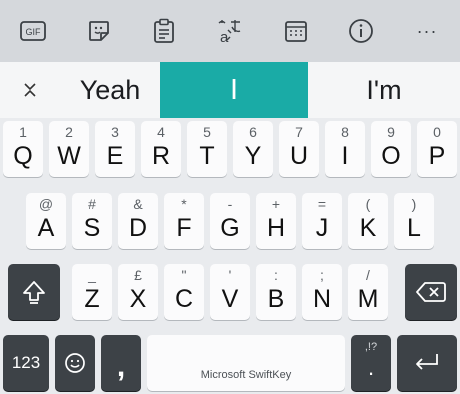 The width and height of the screenshot is (460, 394). Describe the element at coordinates (230, 204) in the screenshot. I see `key-secondary: -` at that location.